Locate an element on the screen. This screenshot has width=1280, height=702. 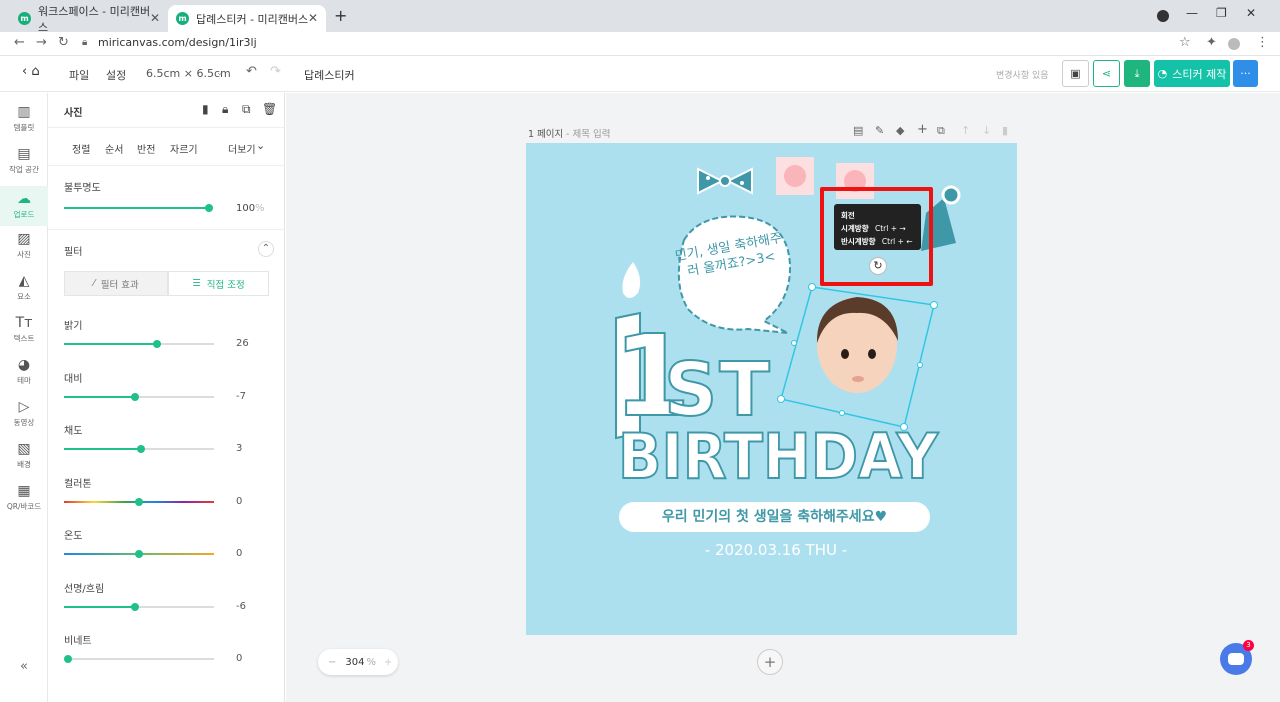
adjust-value: -7 is located at coordinates (241, 396).